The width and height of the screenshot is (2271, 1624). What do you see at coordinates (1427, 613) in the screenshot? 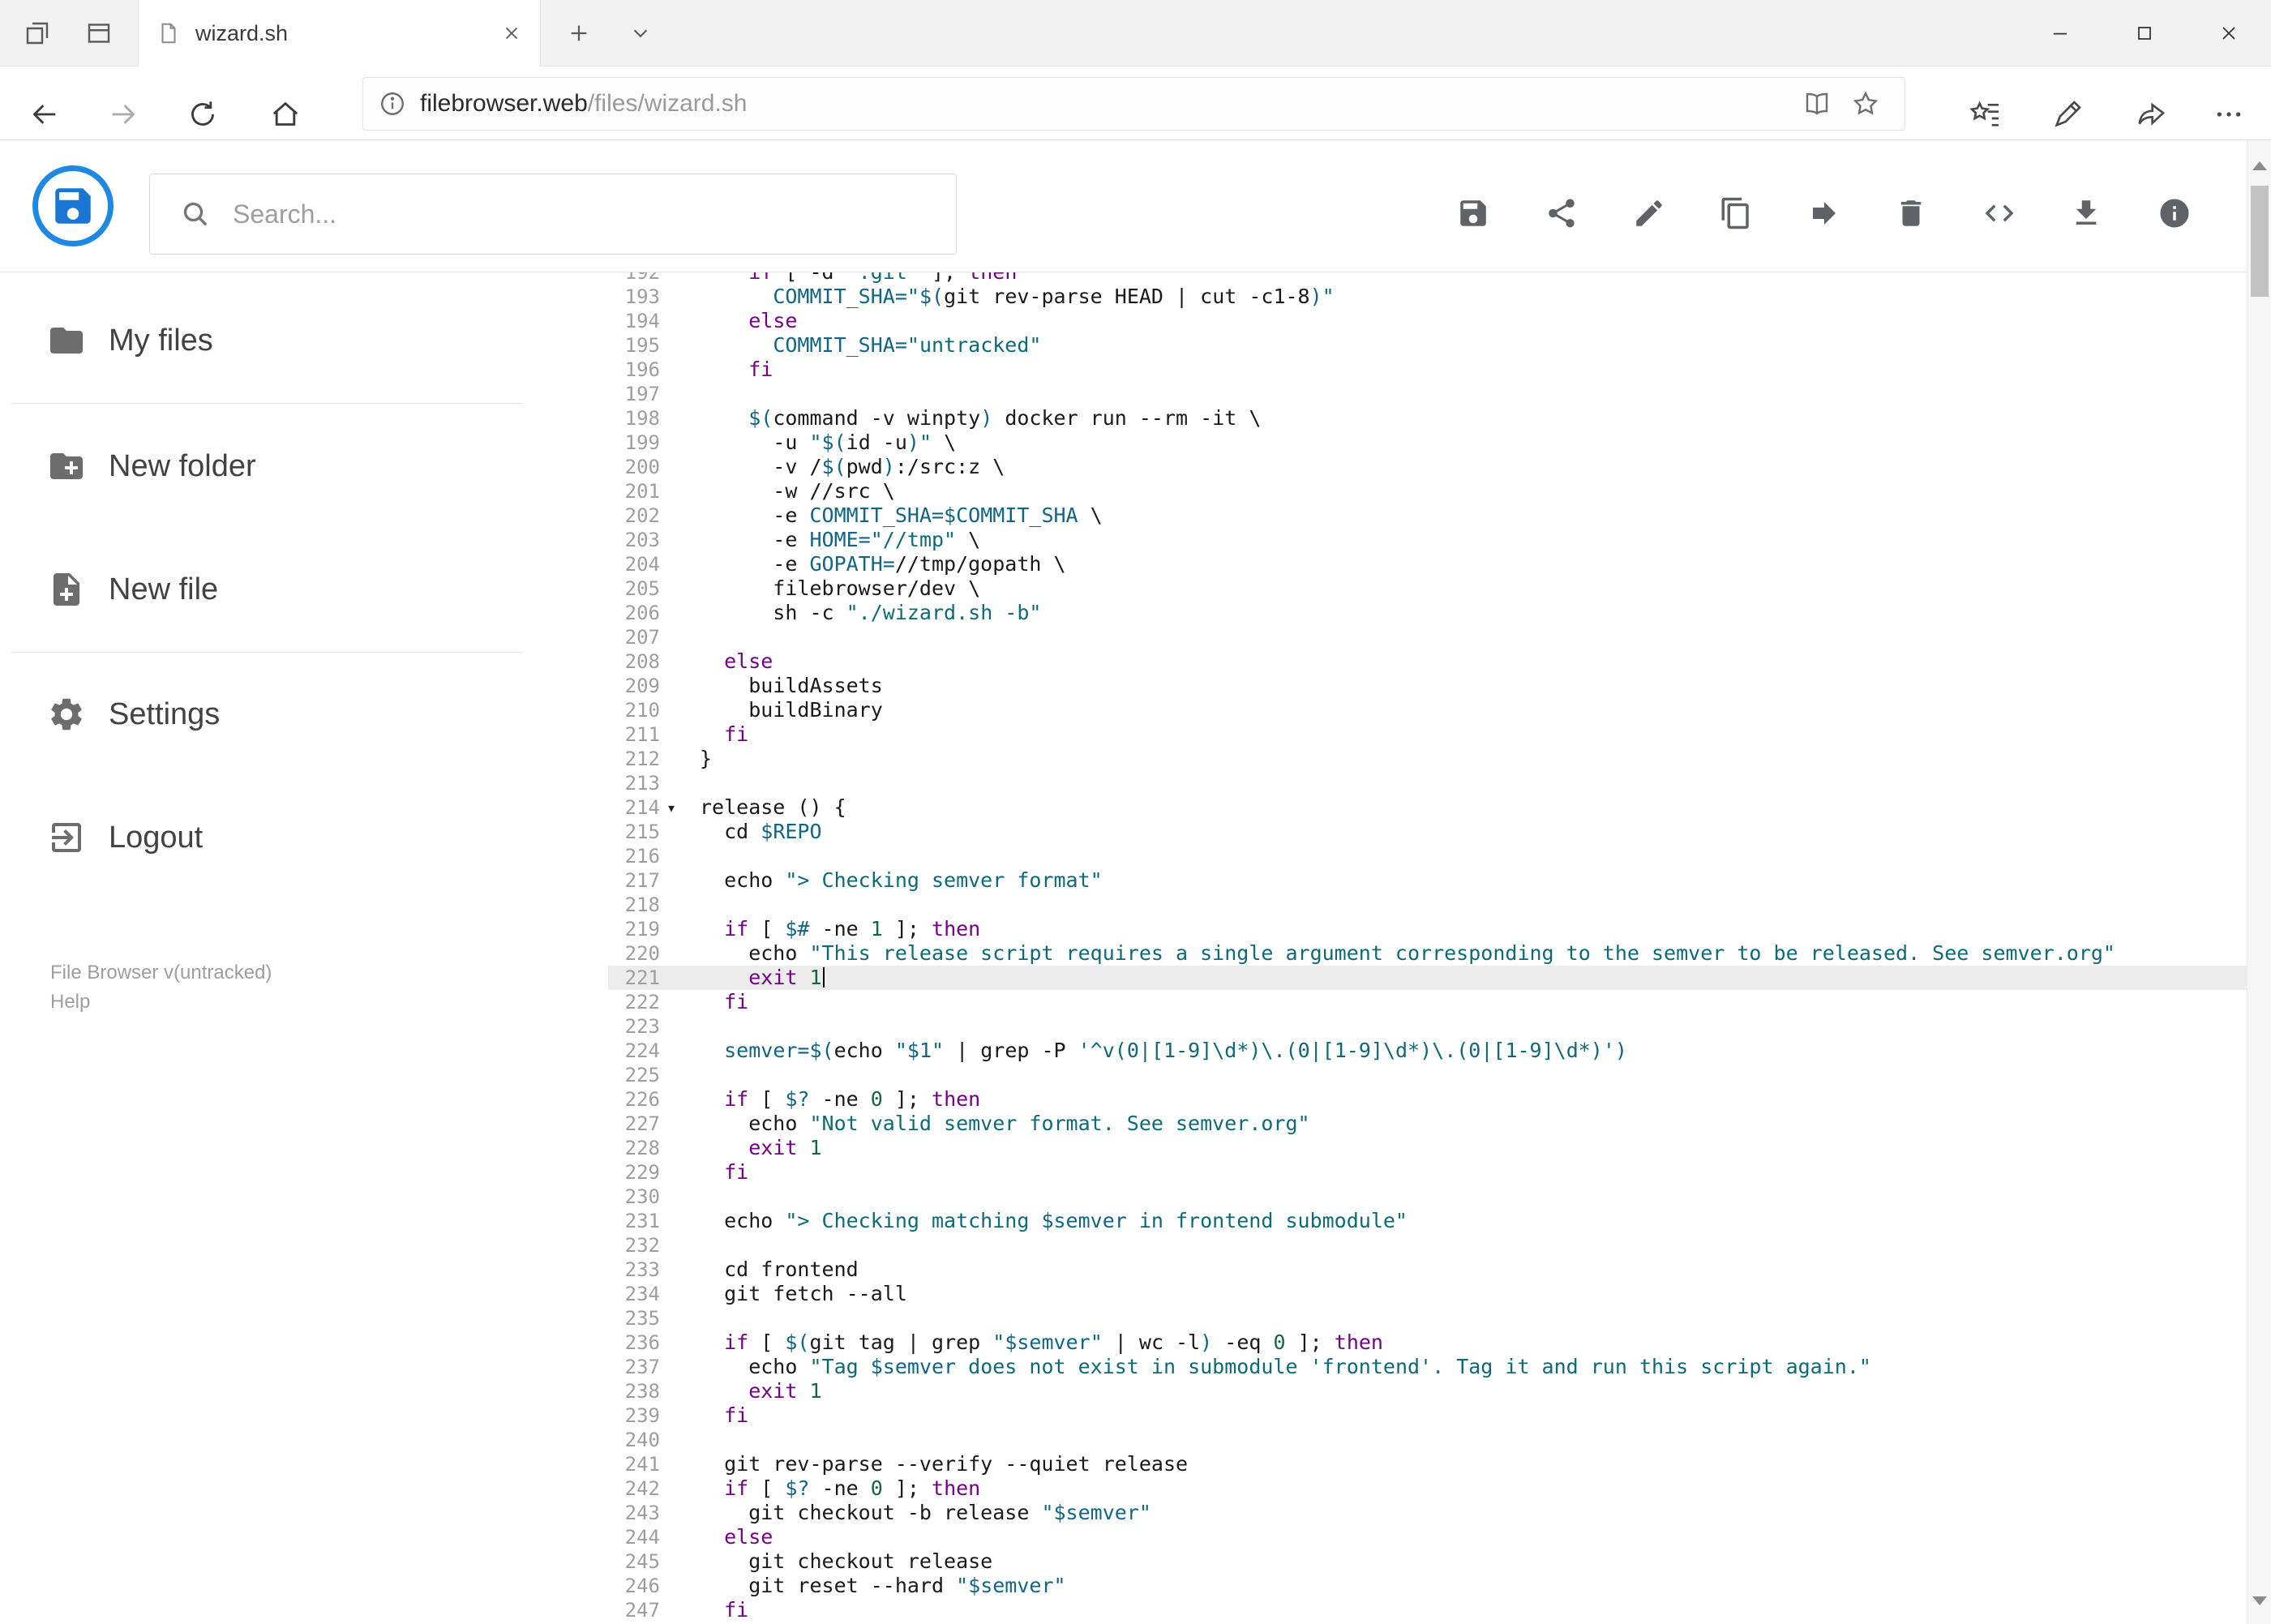
I see `code-line: 206 sh -c "./wizard.sh -b"` at bounding box center [1427, 613].